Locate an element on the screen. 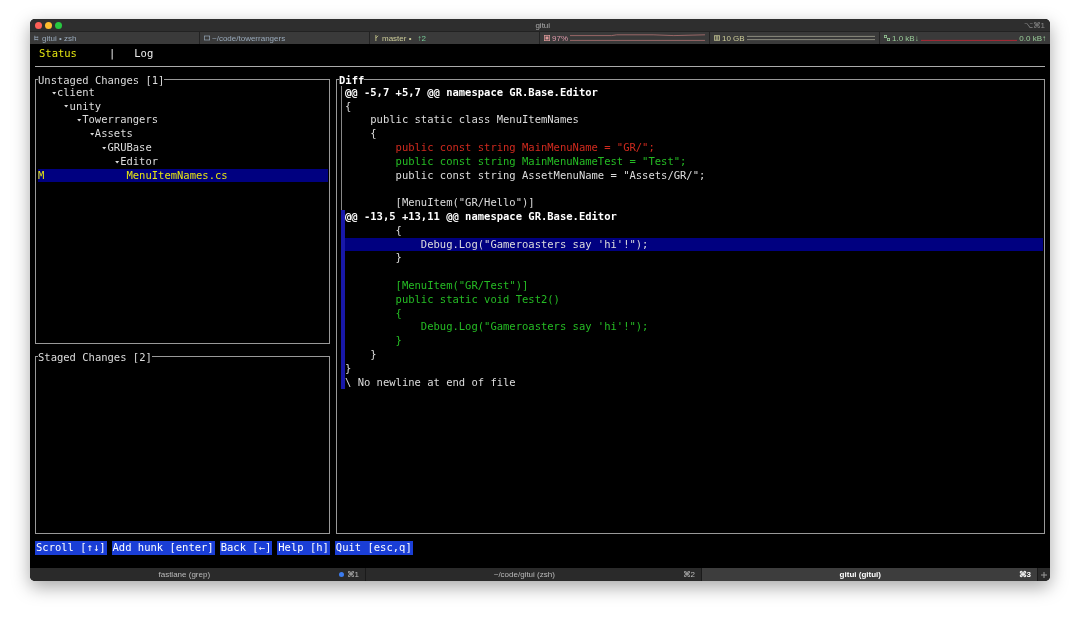 The height and width of the screenshot is (621, 1080). key-hint-button: Help [h] is located at coordinates (303, 547).